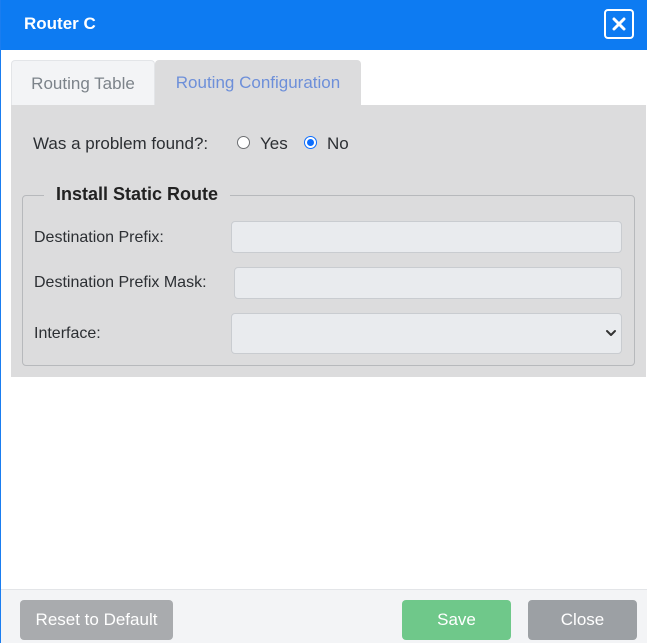 This screenshot has width=647, height=643. I want to click on radio-selected-dot, so click(310, 142).